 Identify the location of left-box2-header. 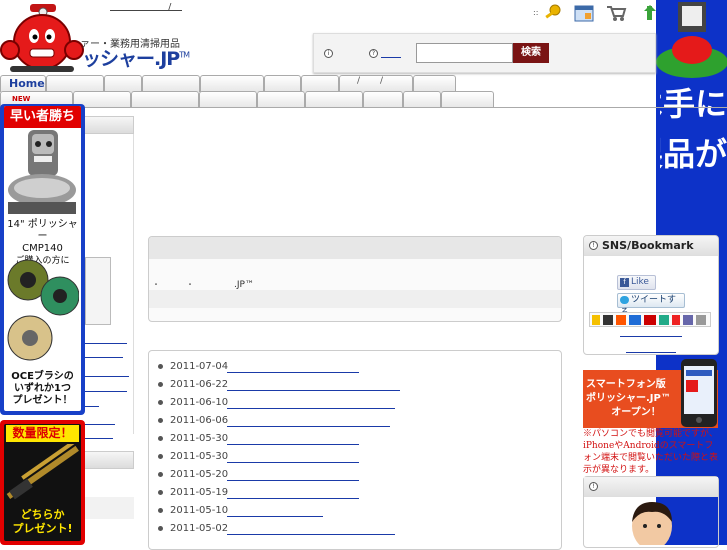
(109, 460).